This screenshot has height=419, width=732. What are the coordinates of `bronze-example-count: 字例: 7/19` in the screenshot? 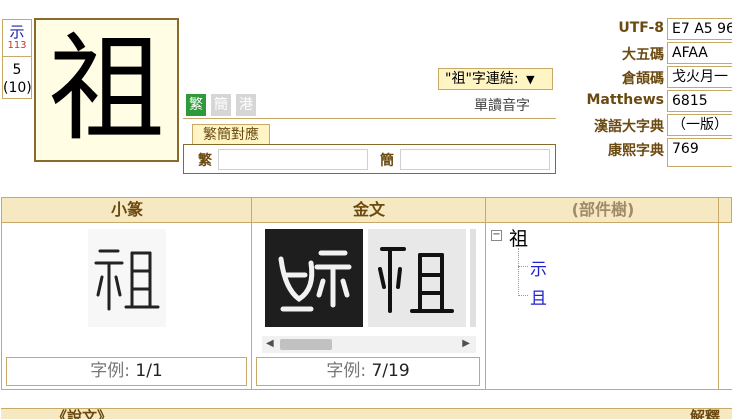 It's located at (368, 371).